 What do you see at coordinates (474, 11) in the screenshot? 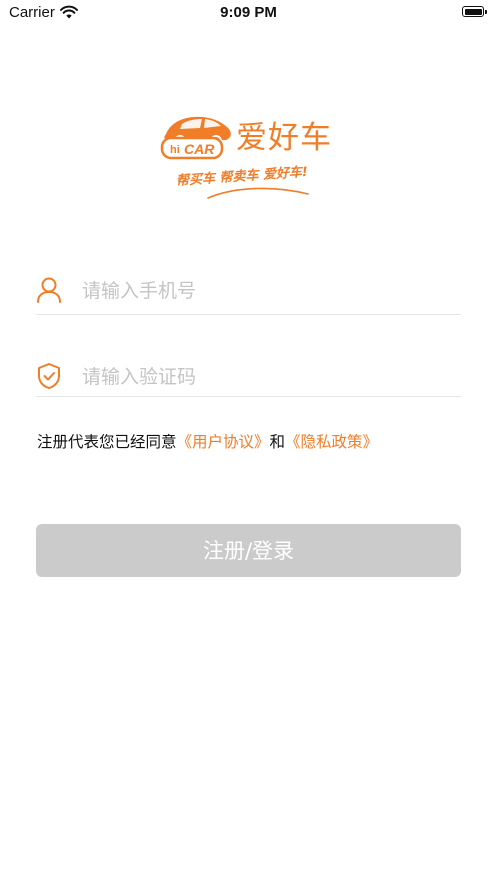
I see `battery-icon` at bounding box center [474, 11].